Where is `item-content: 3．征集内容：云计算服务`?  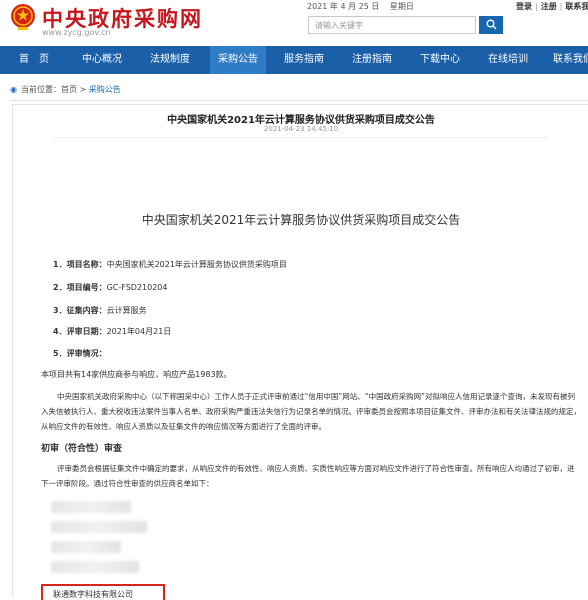
item-content: 3．征集内容：云计算服务 is located at coordinates (100, 310).